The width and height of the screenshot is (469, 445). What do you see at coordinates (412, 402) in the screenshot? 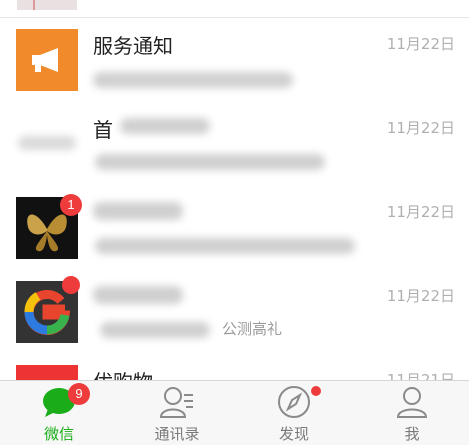
I see `person-icon` at bounding box center [412, 402].